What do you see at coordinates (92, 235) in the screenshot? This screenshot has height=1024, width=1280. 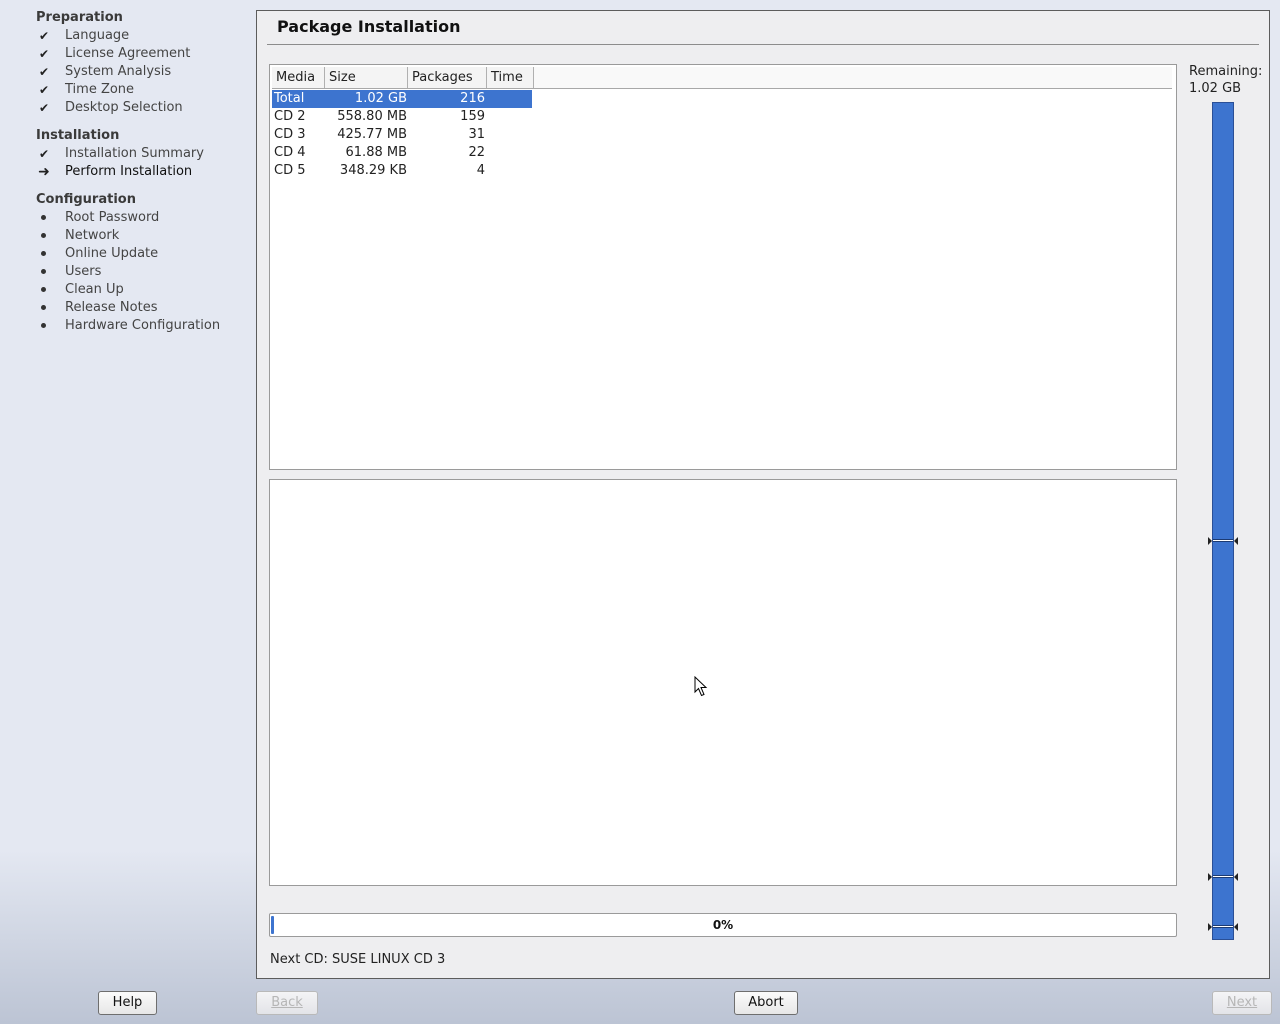 I see `step-label: Network` at bounding box center [92, 235].